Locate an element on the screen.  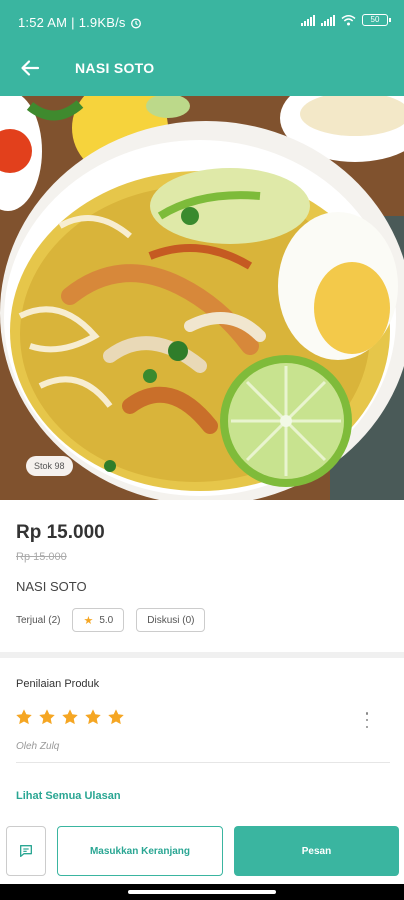
app-bar: NASI SOTO is located at coordinates (202, 70).